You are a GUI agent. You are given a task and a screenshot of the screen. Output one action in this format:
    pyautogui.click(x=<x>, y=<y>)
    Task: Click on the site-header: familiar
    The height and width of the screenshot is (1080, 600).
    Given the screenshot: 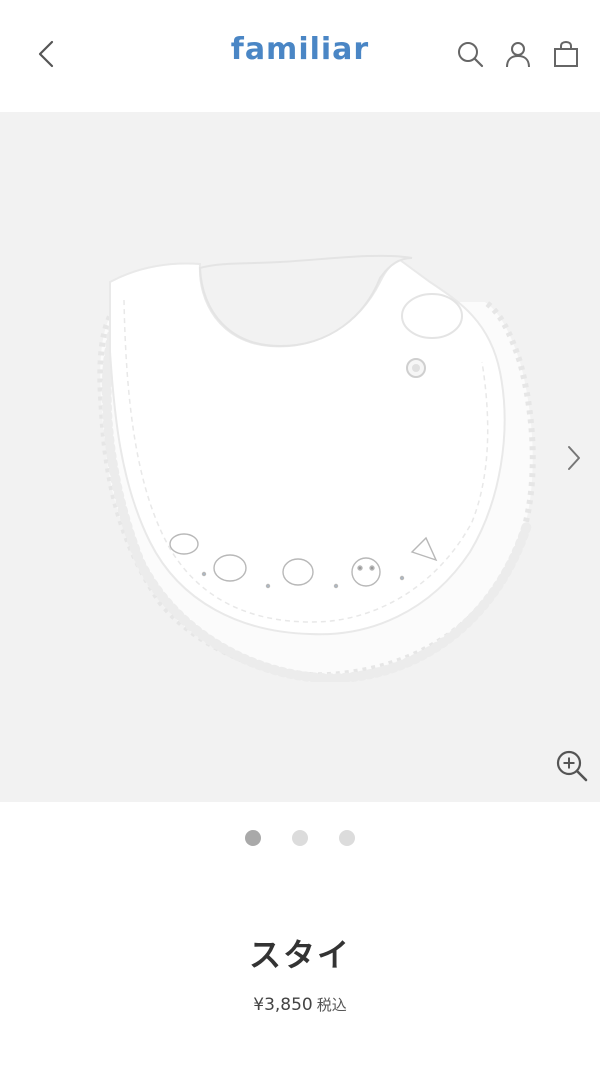 What is the action you would take?
    pyautogui.click(x=300, y=56)
    